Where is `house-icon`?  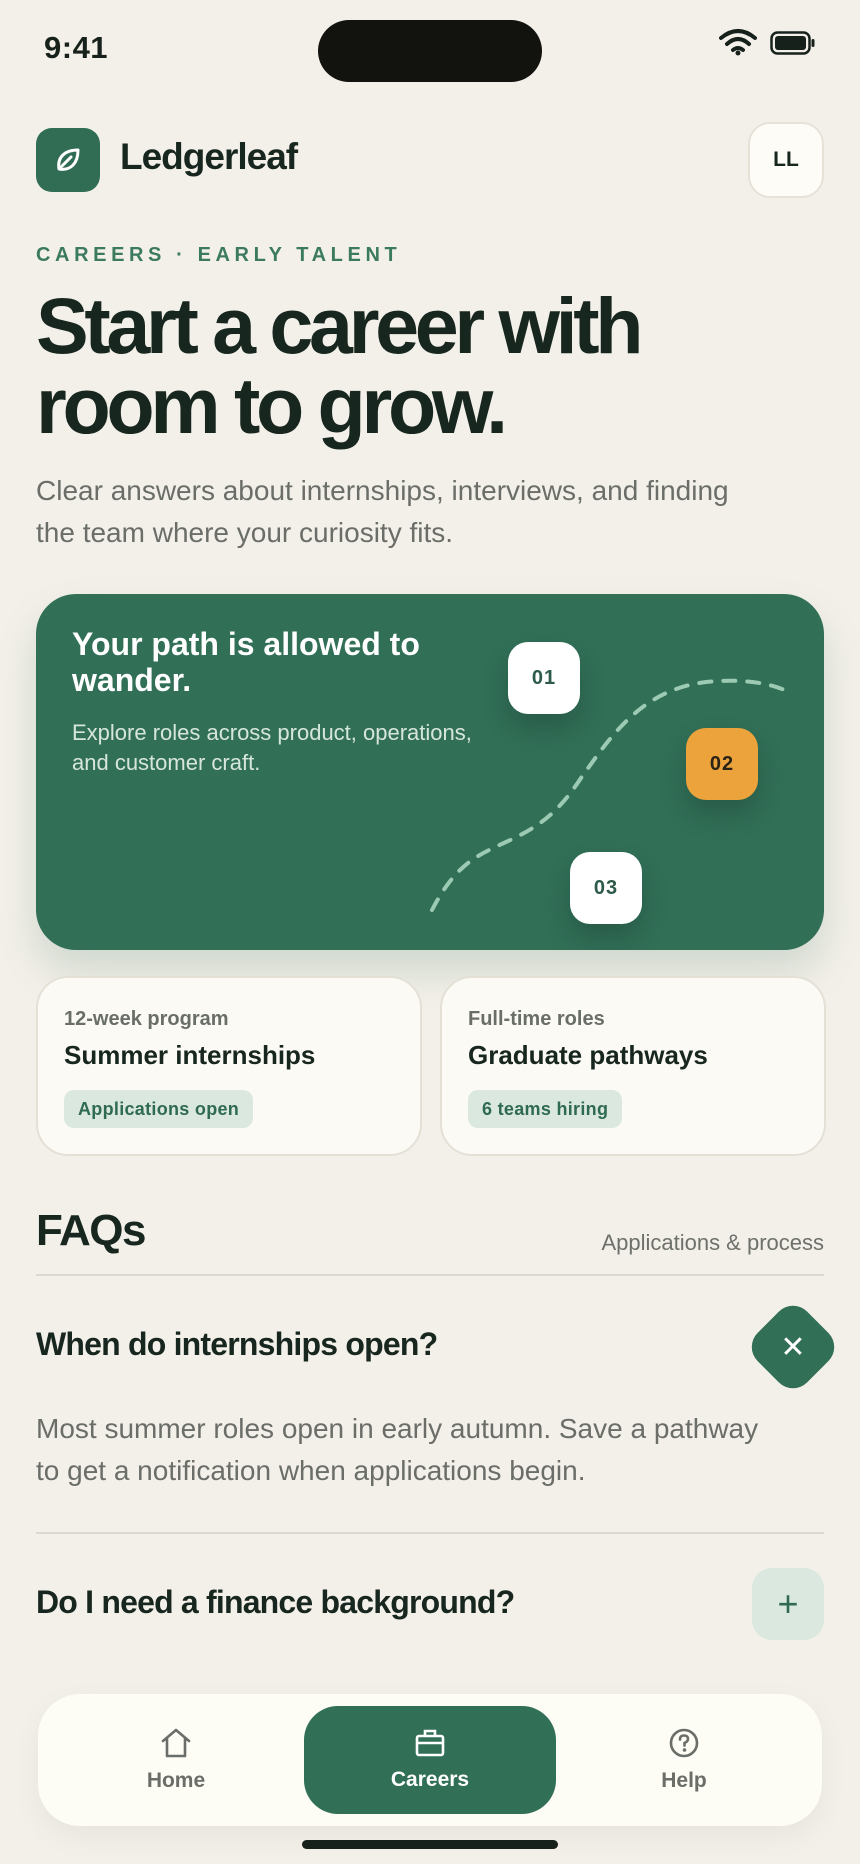 house-icon is located at coordinates (176, 1743).